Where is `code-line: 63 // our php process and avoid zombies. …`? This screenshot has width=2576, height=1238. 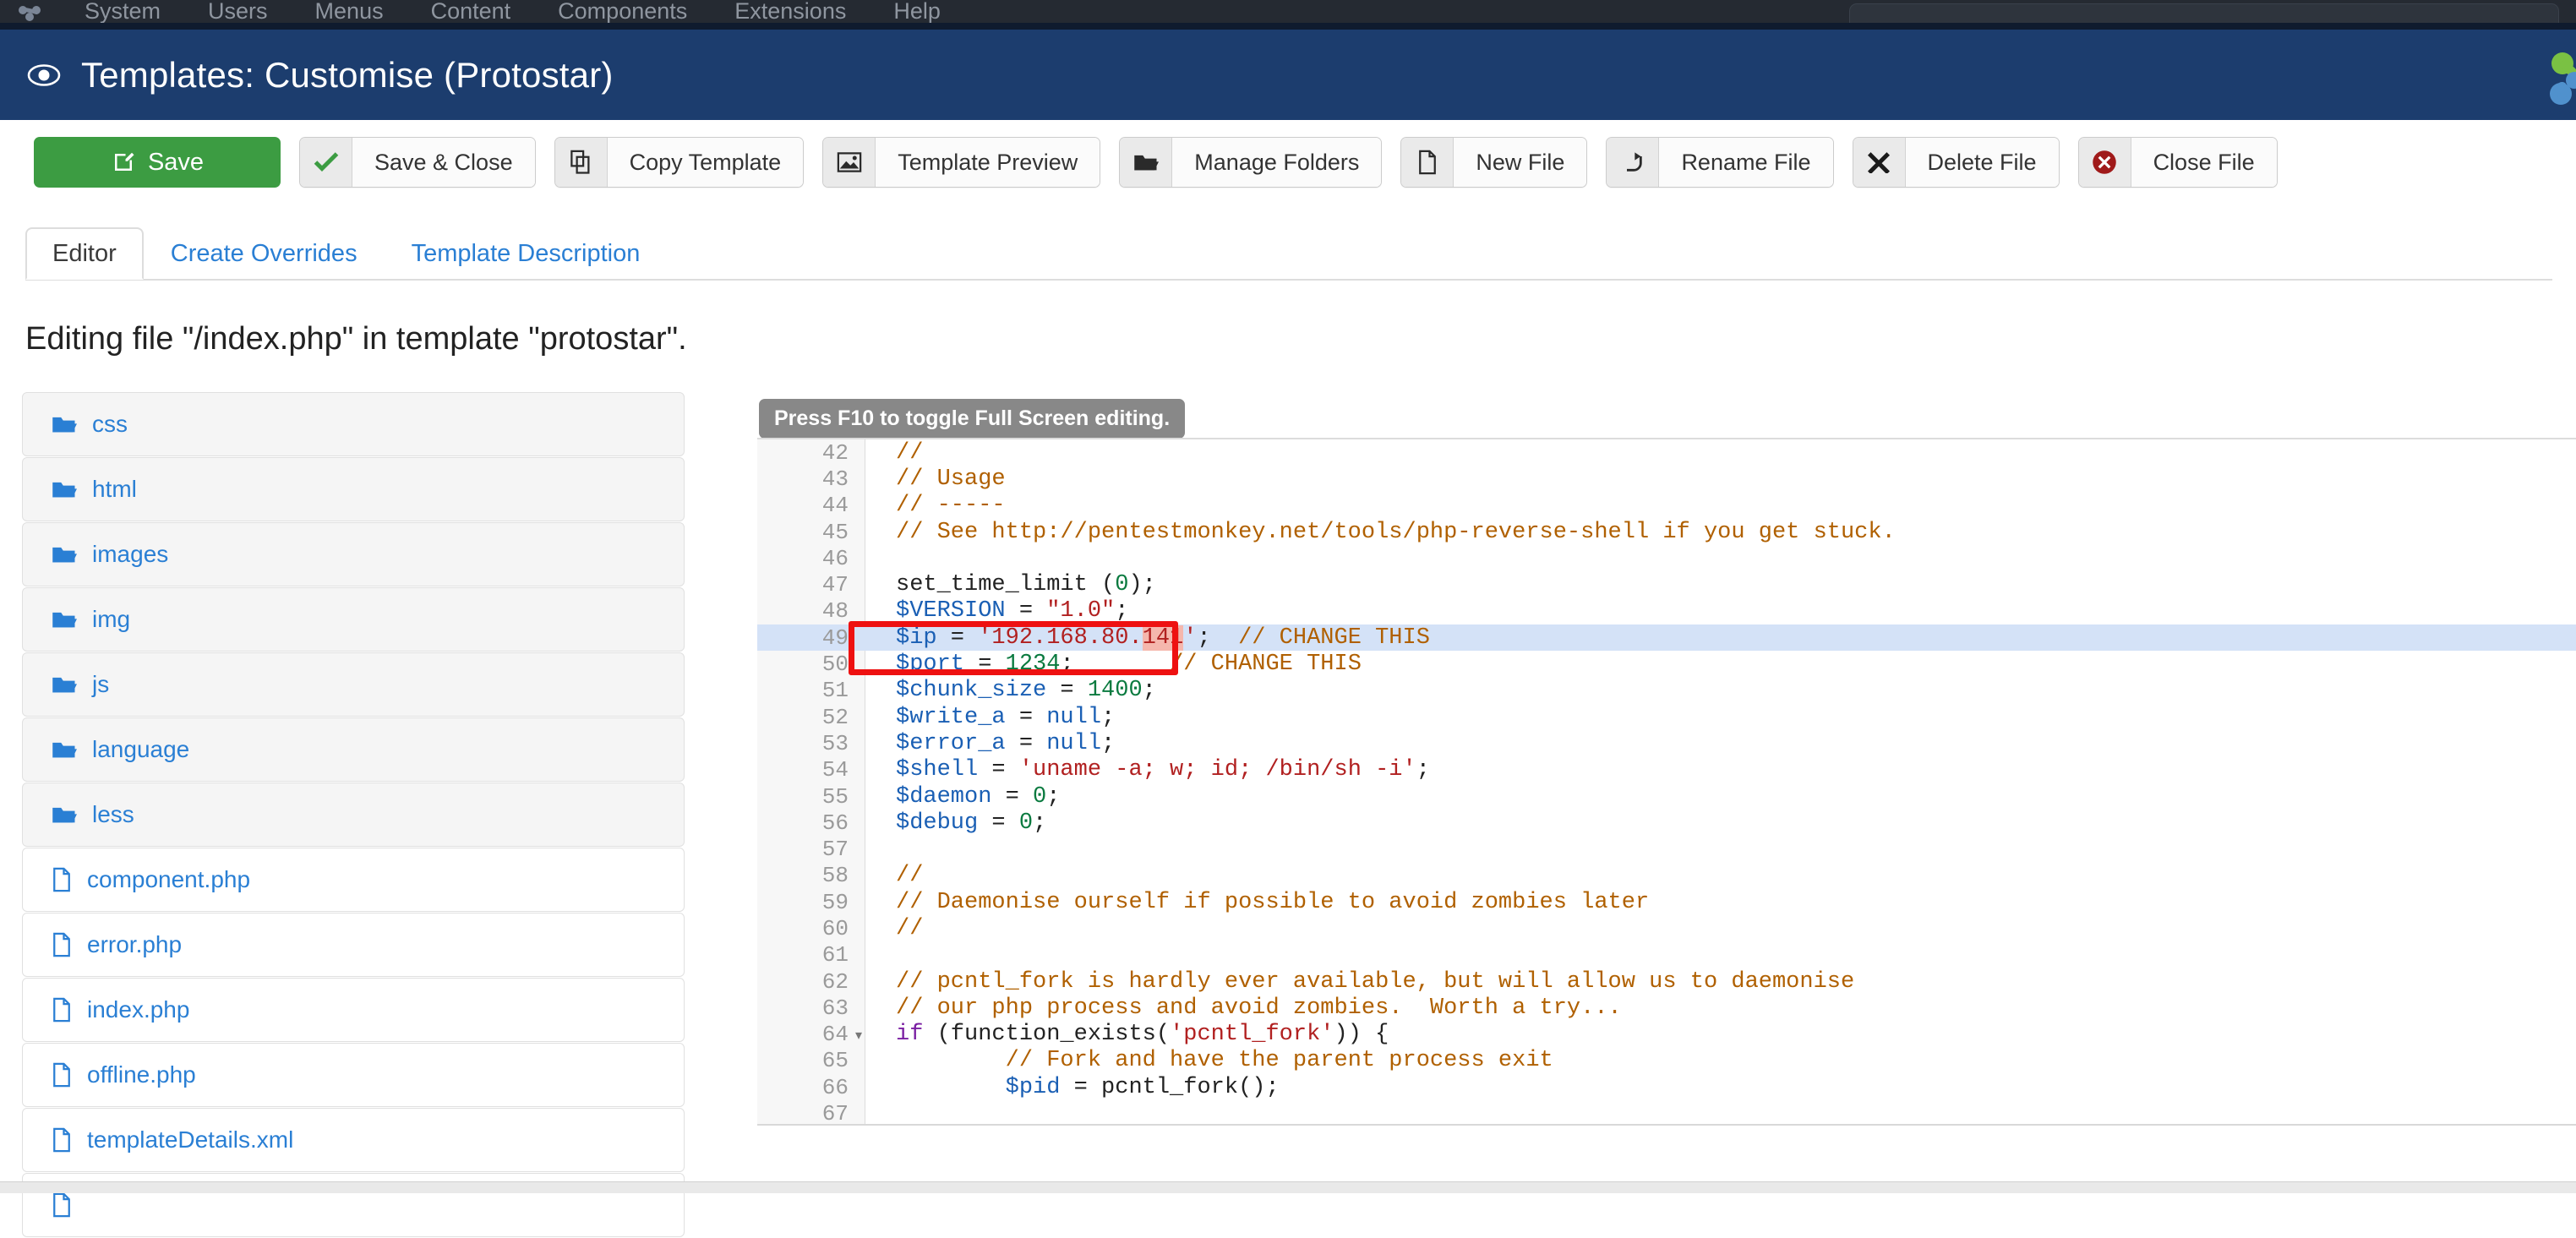
code-line: 63 // our php process and avoid zombies. … is located at coordinates (1666, 1008).